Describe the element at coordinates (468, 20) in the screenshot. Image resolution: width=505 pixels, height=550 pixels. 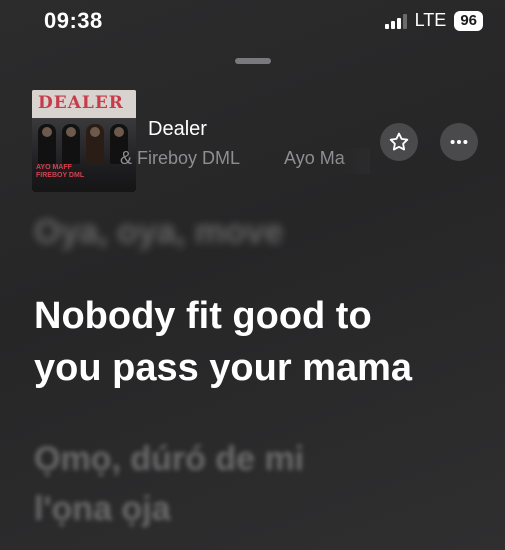
I see `battery-indicator: 96` at that location.